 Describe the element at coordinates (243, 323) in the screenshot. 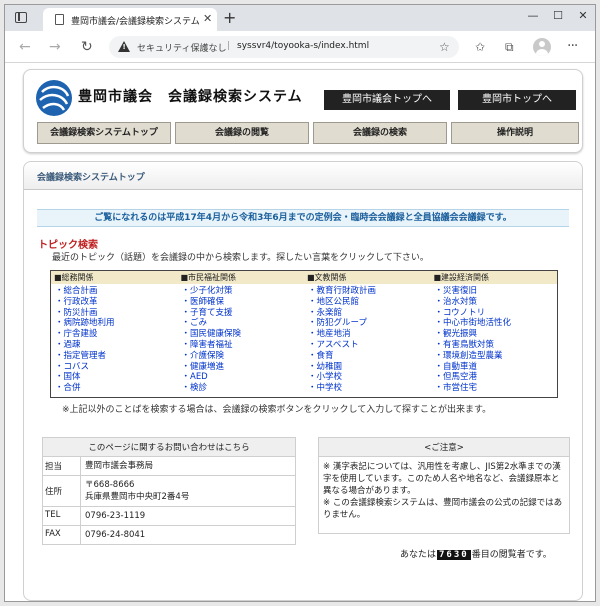

I see `topic-link: ・ごみ` at that location.